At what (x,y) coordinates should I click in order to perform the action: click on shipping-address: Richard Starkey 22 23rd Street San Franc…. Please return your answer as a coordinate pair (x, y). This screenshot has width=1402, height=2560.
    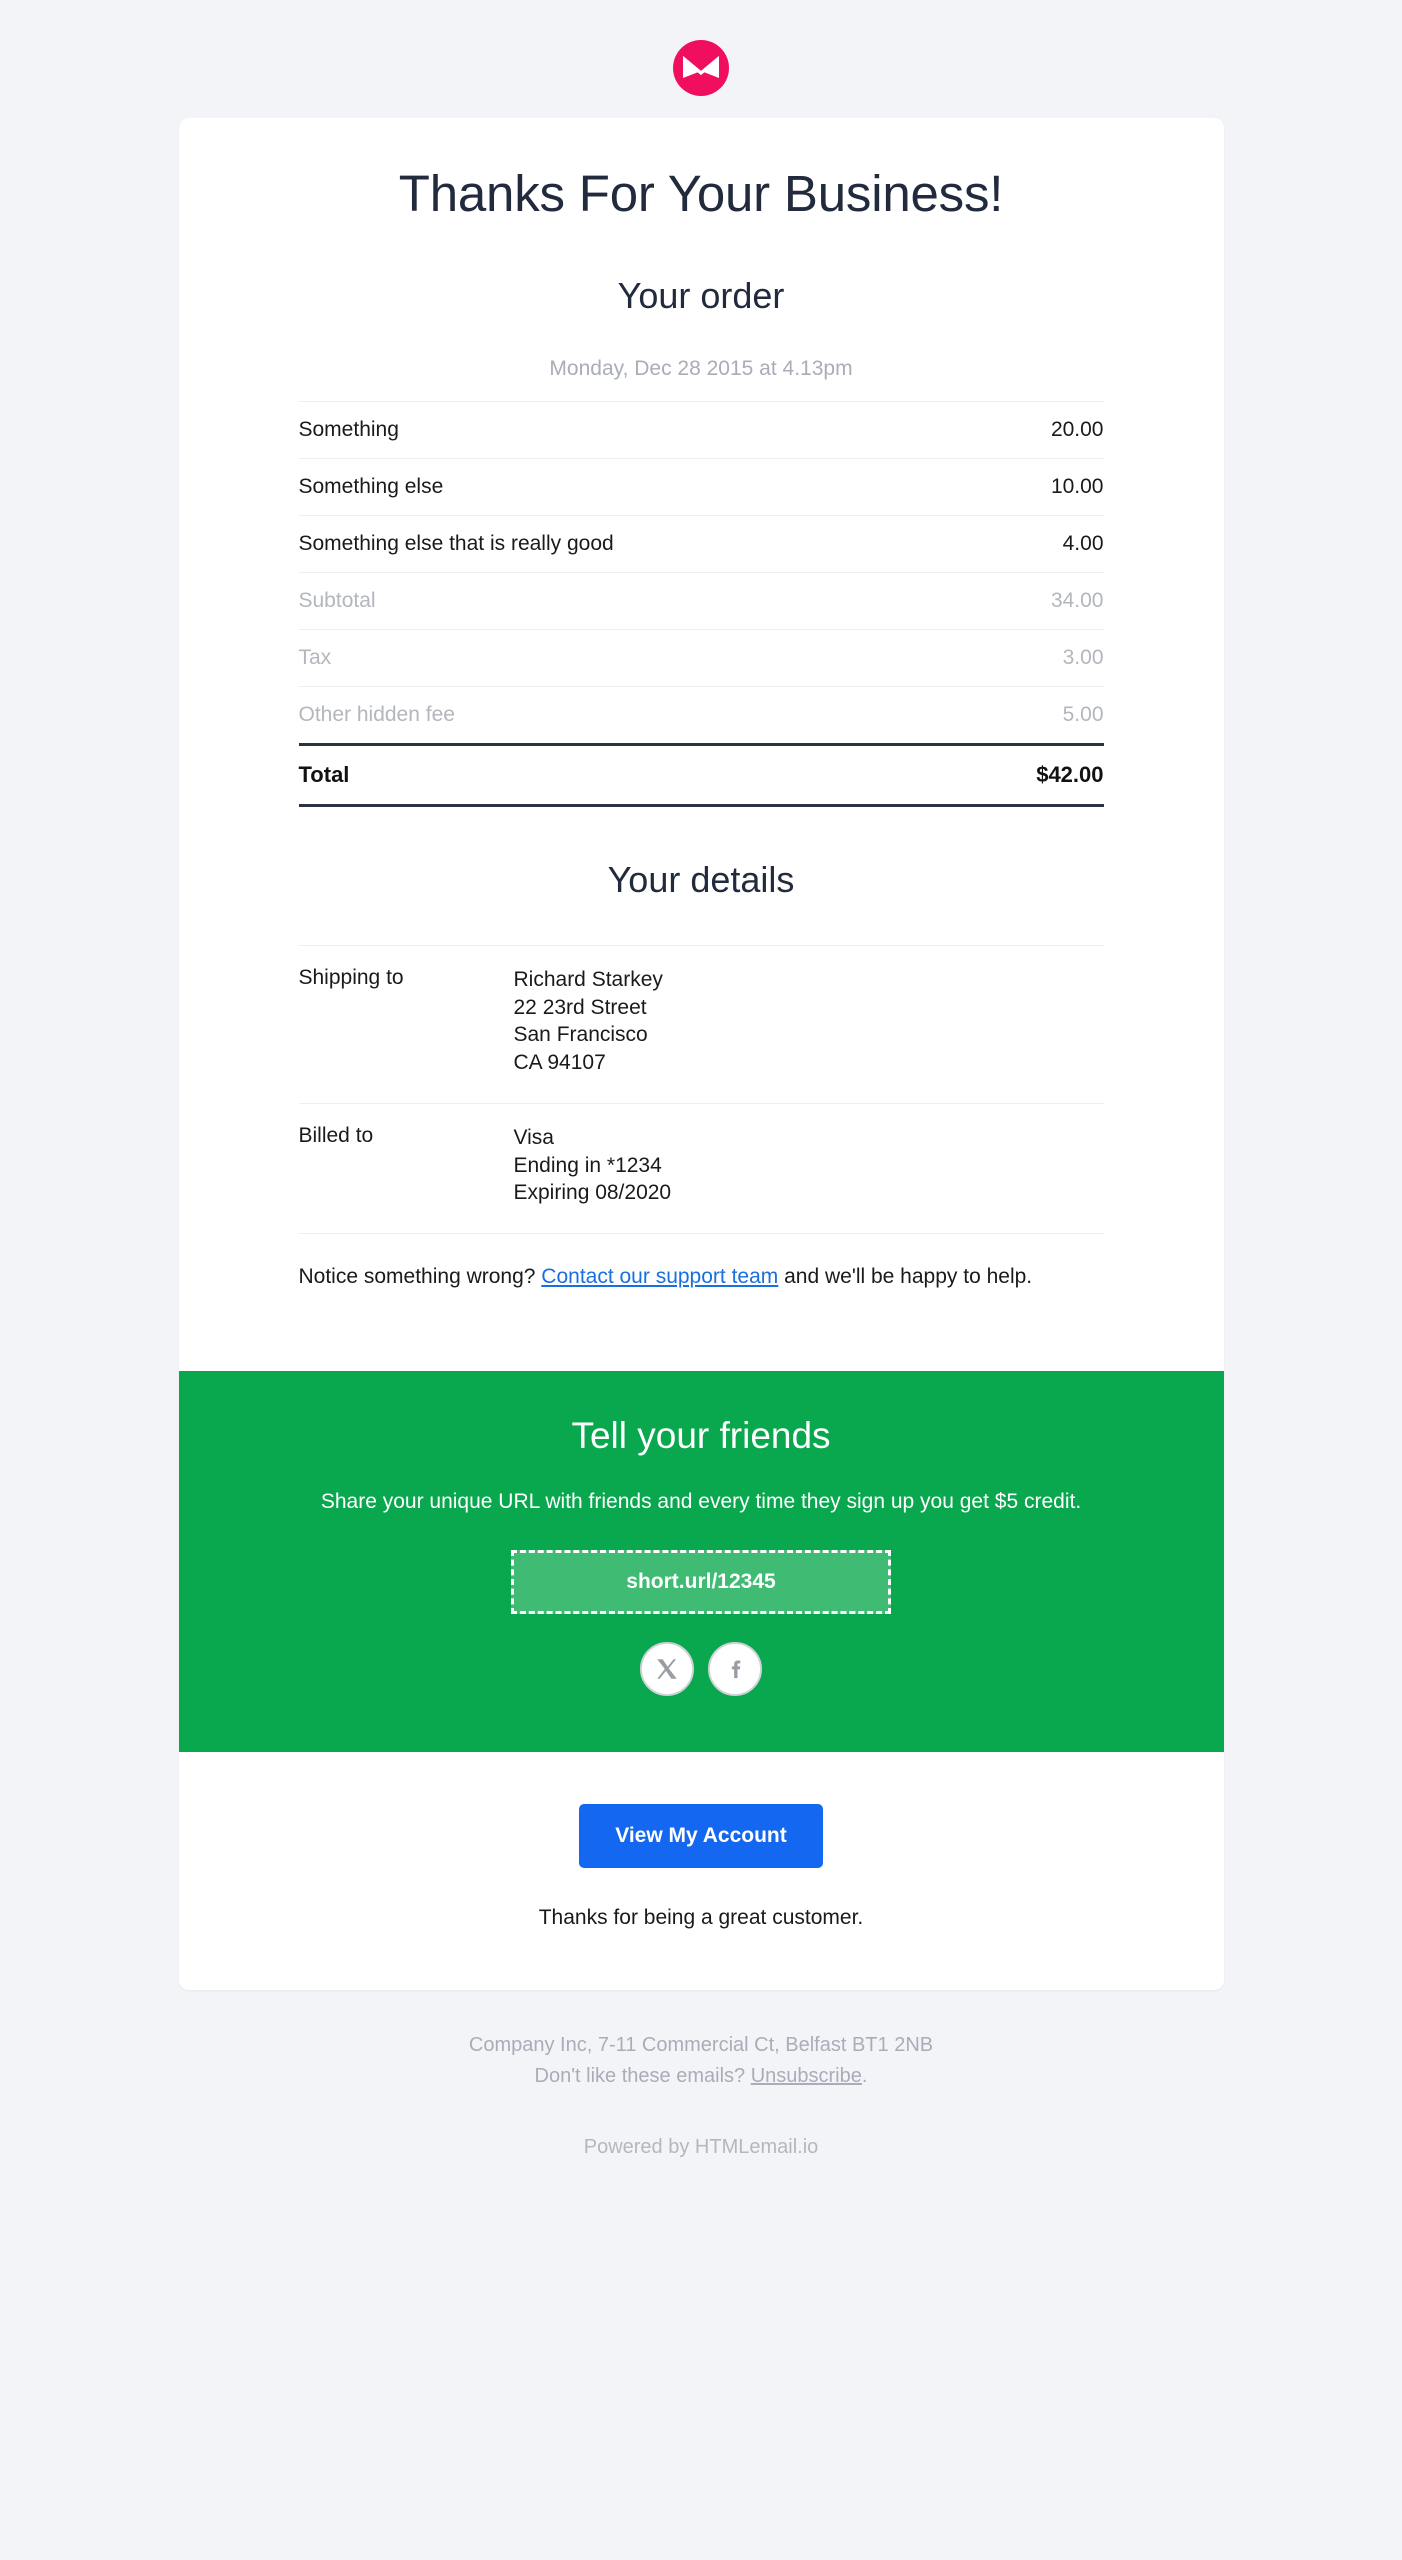
    Looking at the image, I should click on (808, 1024).